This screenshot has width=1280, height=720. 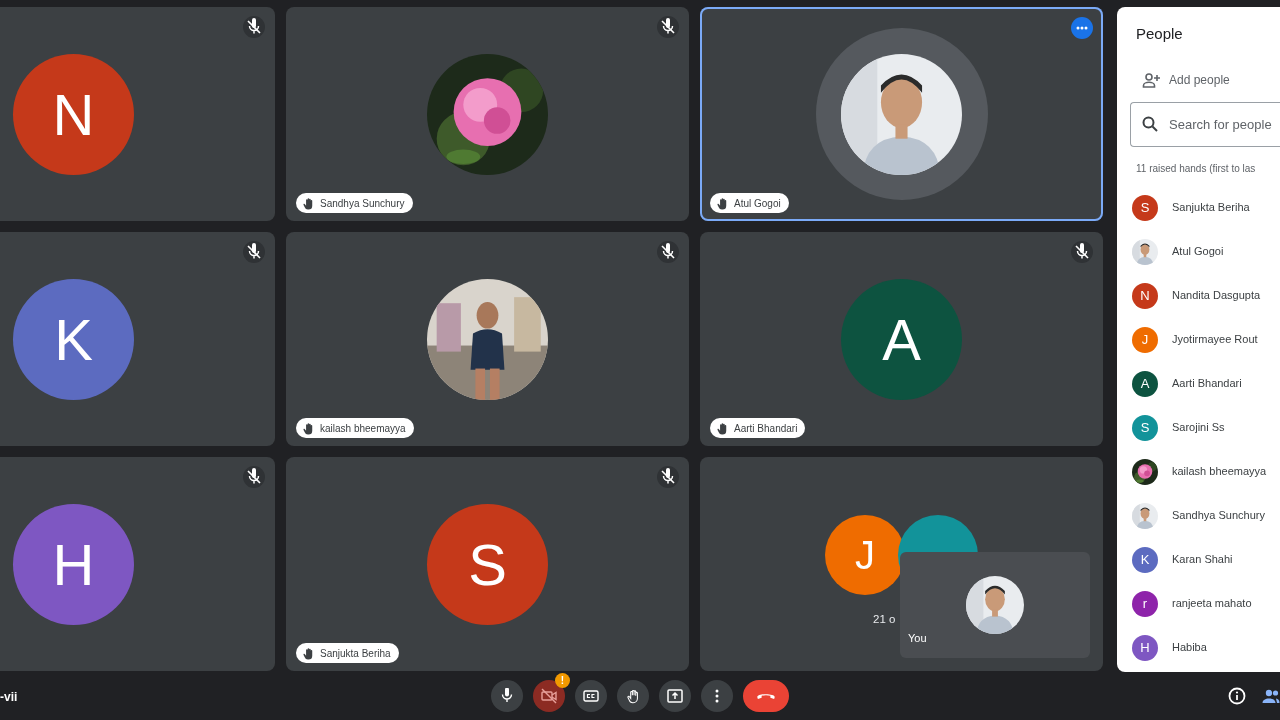 I want to click on participant-name: kailash bheemayya, so click(x=363, y=428).